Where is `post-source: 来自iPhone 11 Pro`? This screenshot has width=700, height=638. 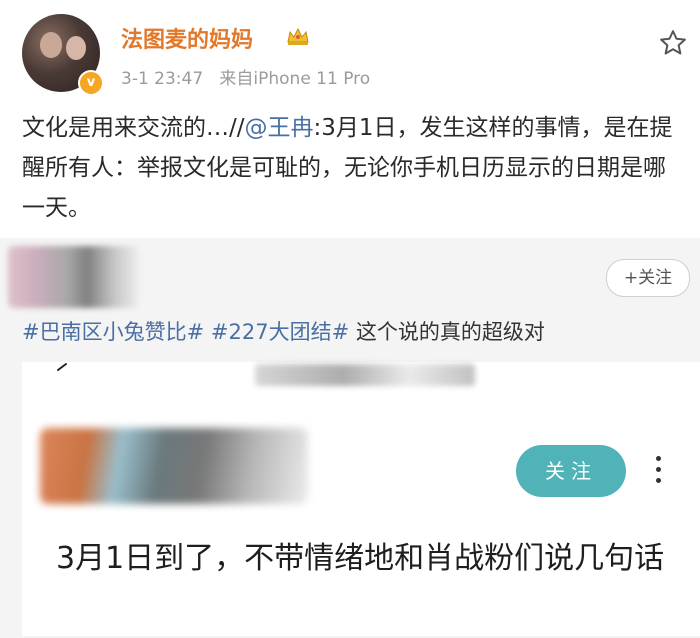
post-source: 来自iPhone 11 Pro is located at coordinates (295, 79).